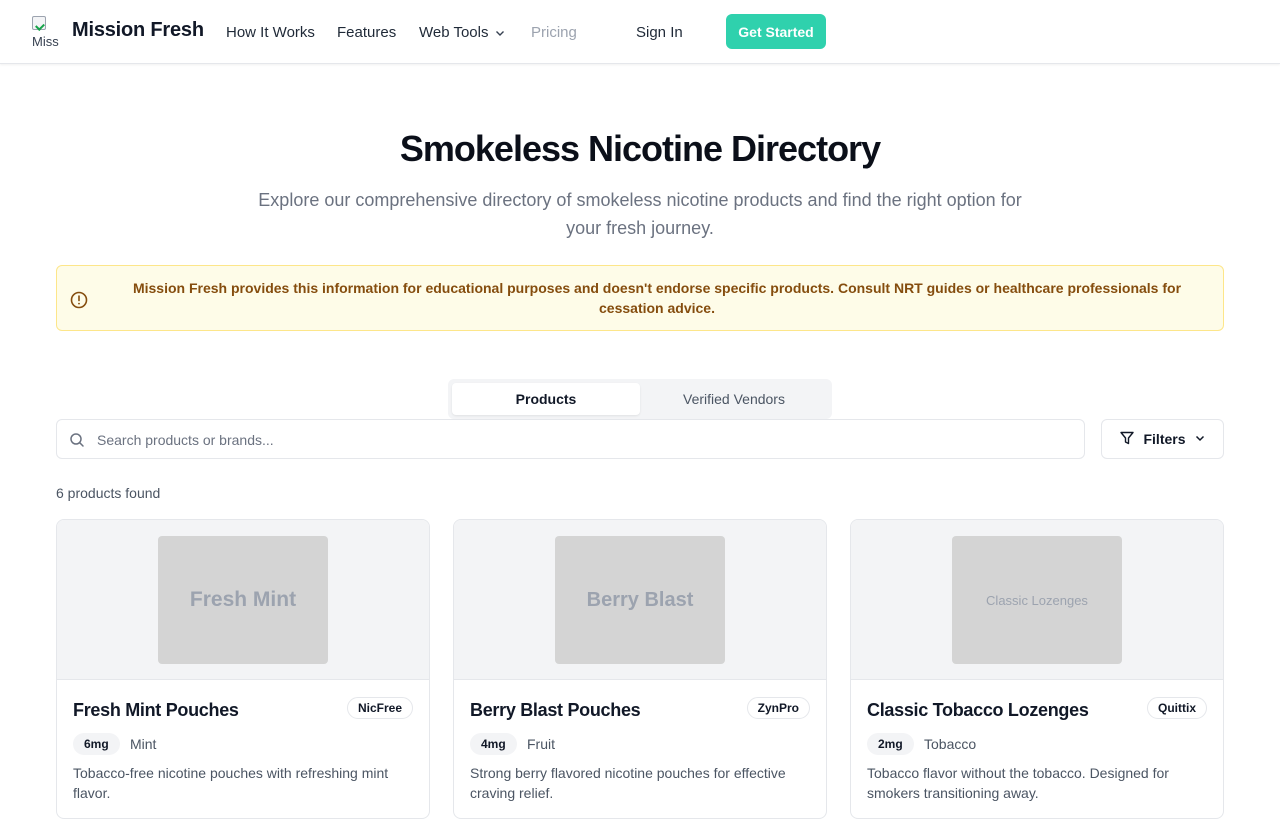 The height and width of the screenshot is (819, 1280). Describe the element at coordinates (366, 32) in the screenshot. I see `nav-features: Features` at that location.